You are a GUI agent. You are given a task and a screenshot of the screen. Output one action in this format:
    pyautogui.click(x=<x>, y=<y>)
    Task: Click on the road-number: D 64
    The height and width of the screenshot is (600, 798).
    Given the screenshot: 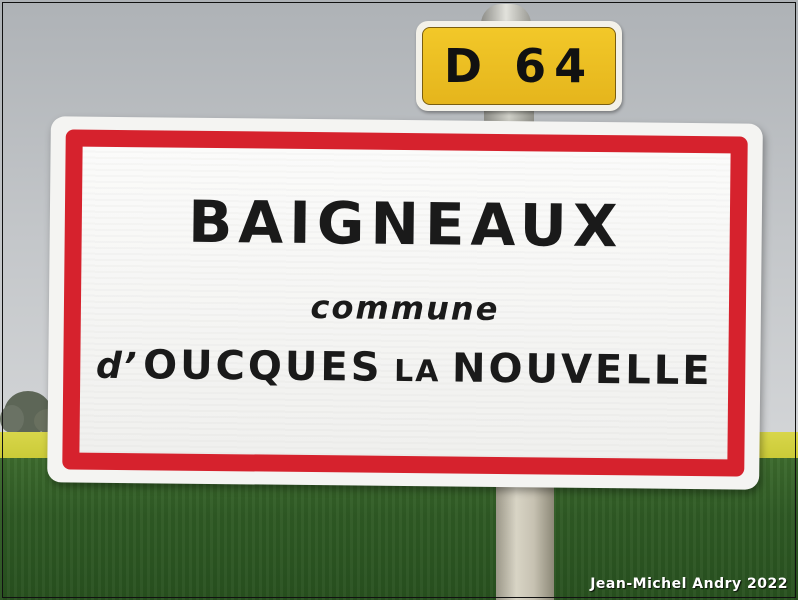 What is the action you would take?
    pyautogui.click(x=519, y=66)
    